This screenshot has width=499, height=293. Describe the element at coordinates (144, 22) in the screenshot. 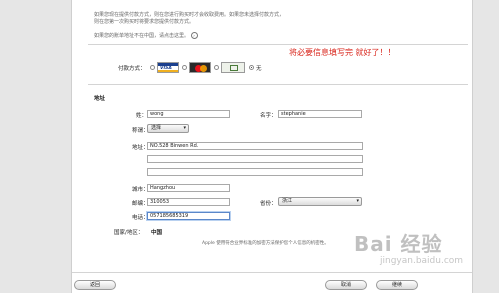

I see `info-line-2: 则在您第一次购买时将要求您提供付款方式。` at that location.